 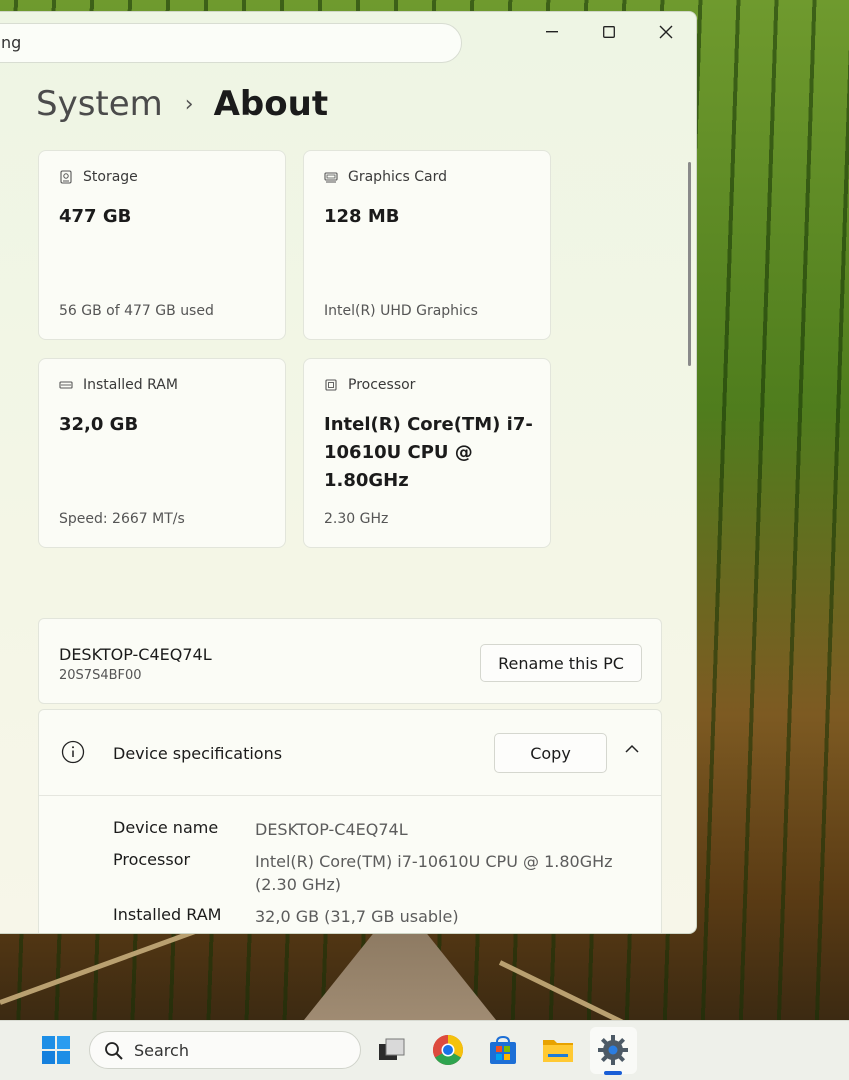 I want to click on chevron-up-icon, so click(x=632, y=749).